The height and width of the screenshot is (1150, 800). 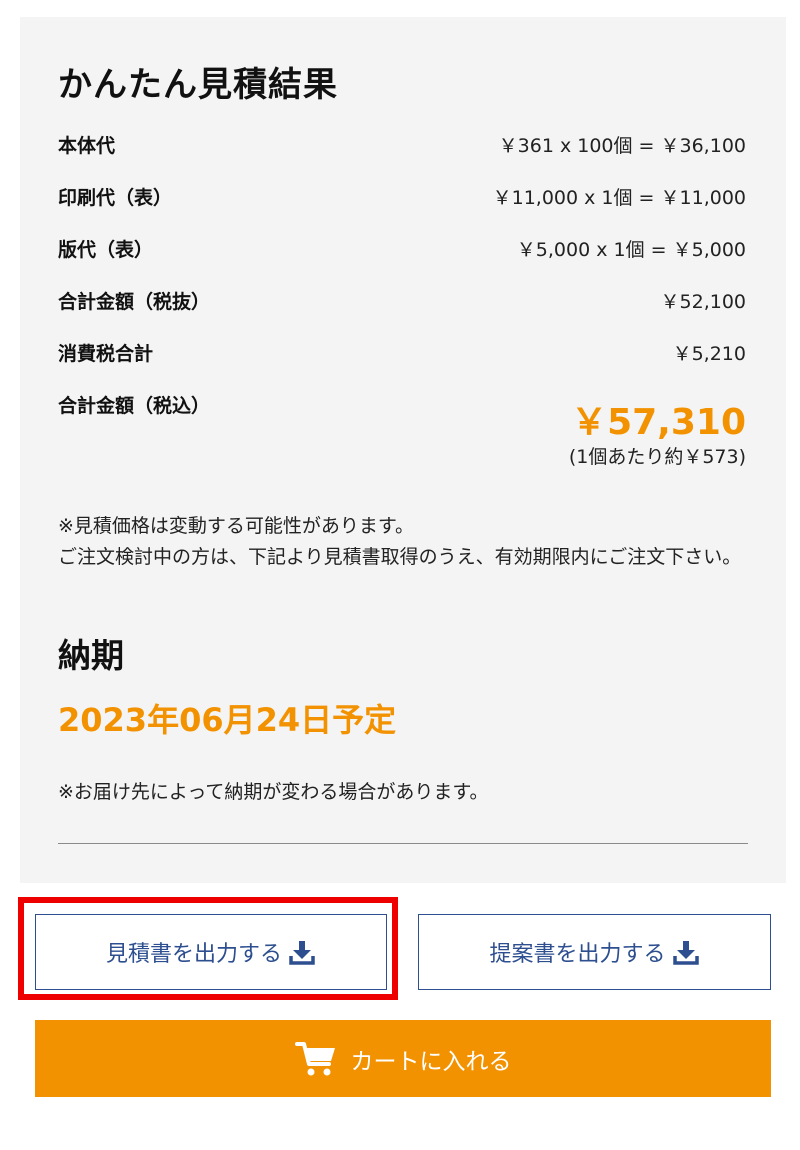 What do you see at coordinates (631, 249) in the screenshot?
I see `row-value: ￥5,000 x 1個 = ￥5,000` at bounding box center [631, 249].